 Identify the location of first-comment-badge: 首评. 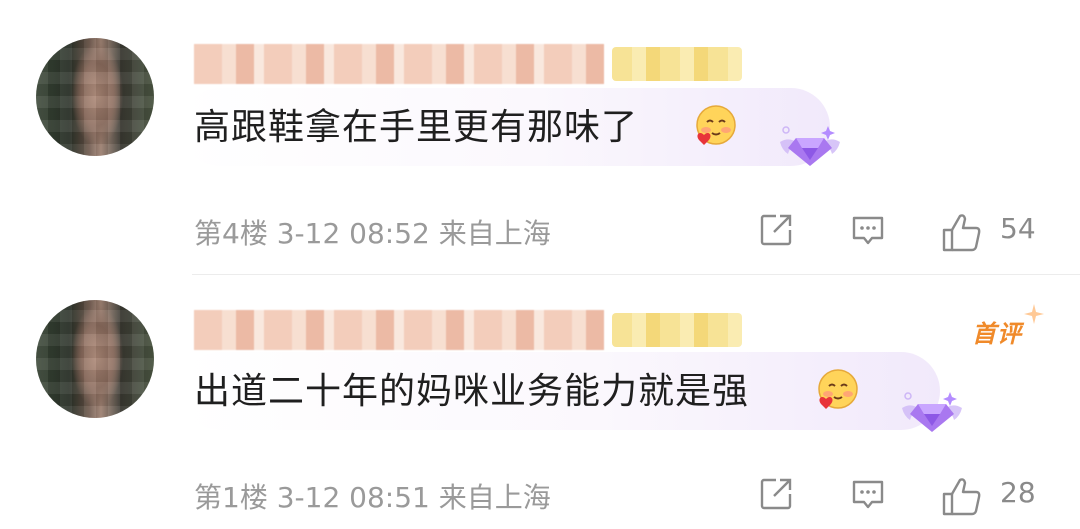
(997, 334).